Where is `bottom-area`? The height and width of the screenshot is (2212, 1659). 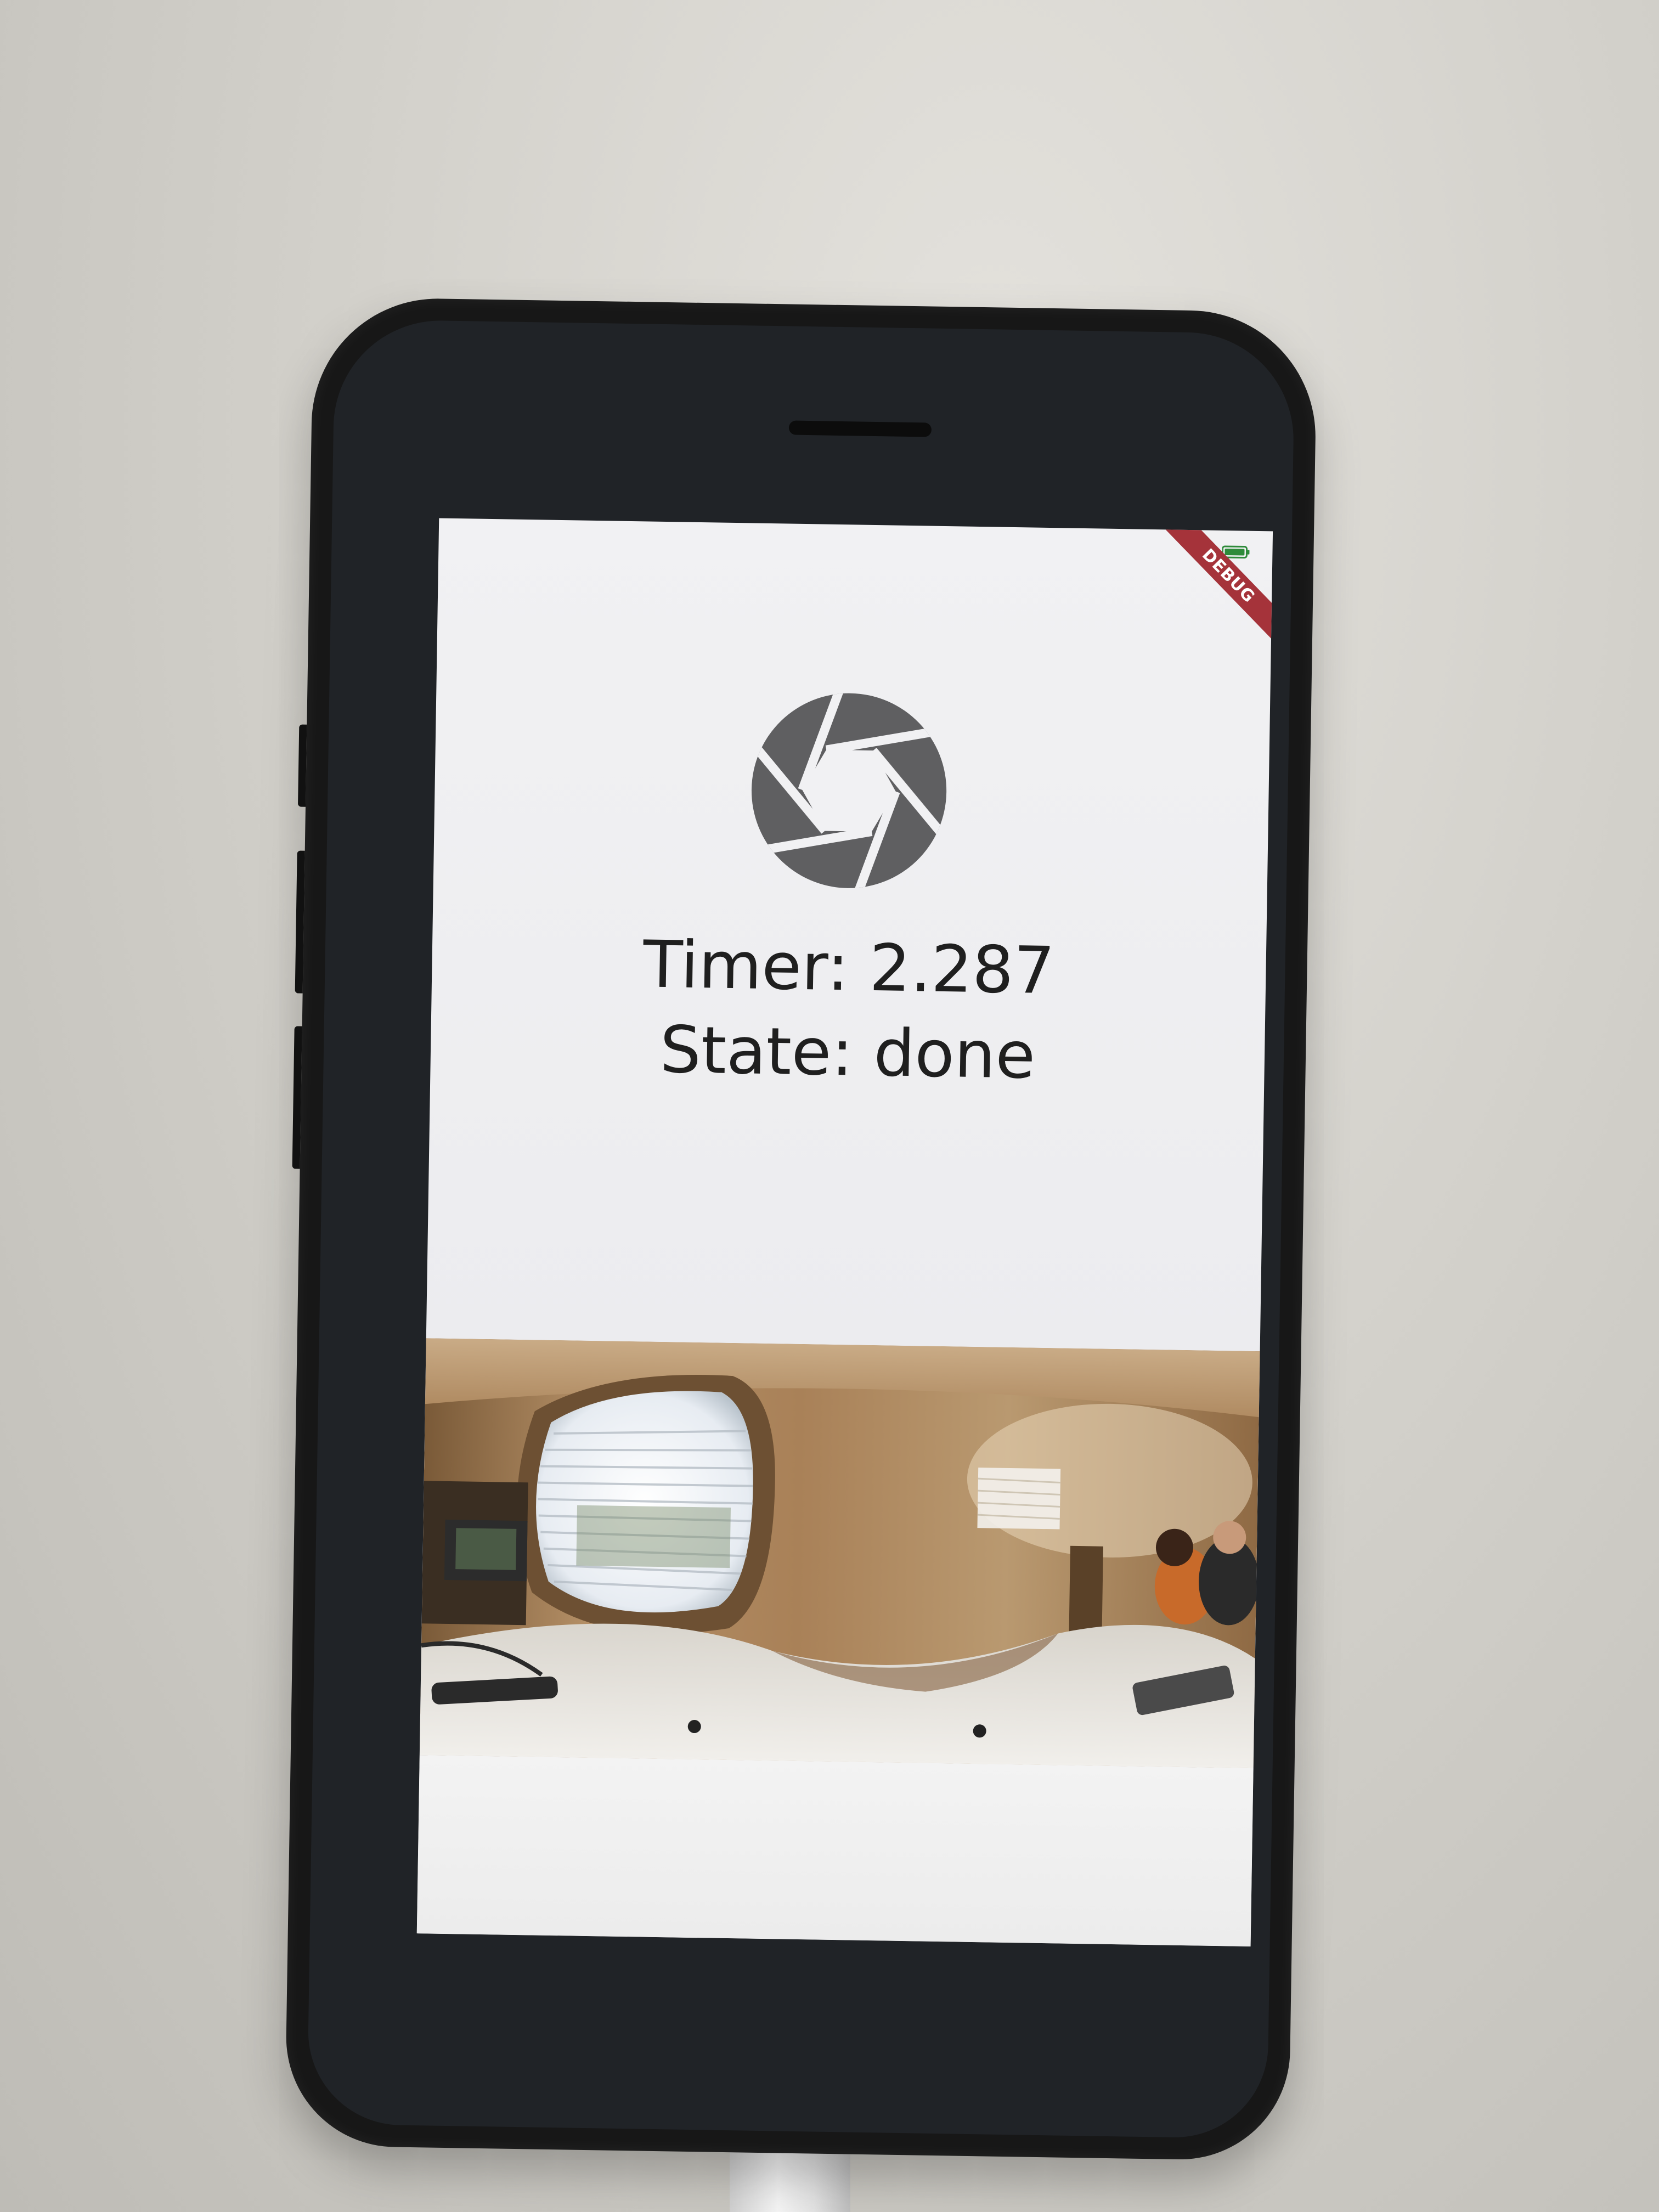
bottom-area is located at coordinates (835, 1851).